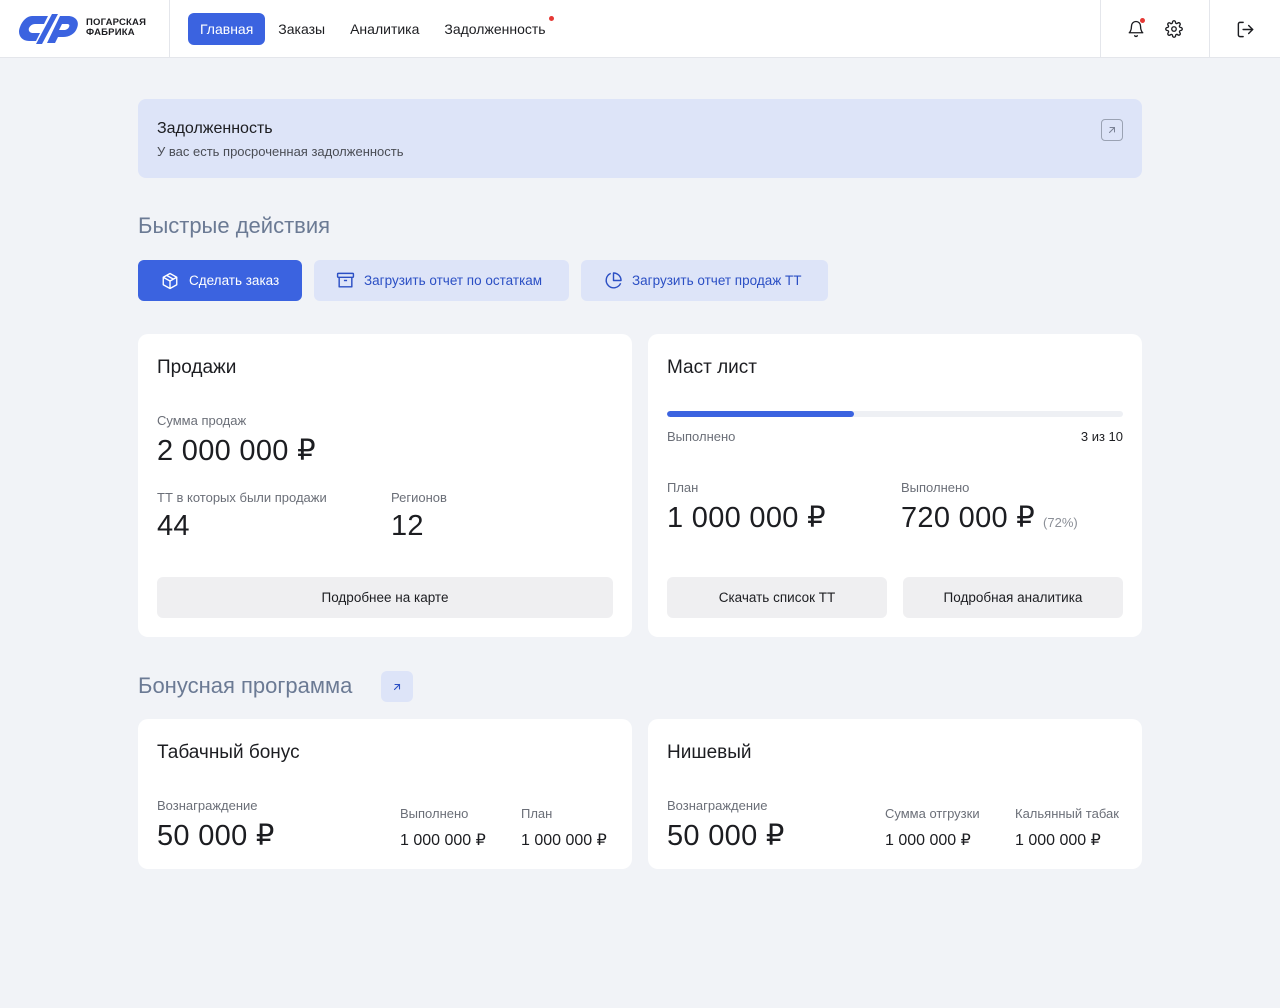 This screenshot has width=1280, height=1008. I want to click on sales-regions-value: 12, so click(407, 526).